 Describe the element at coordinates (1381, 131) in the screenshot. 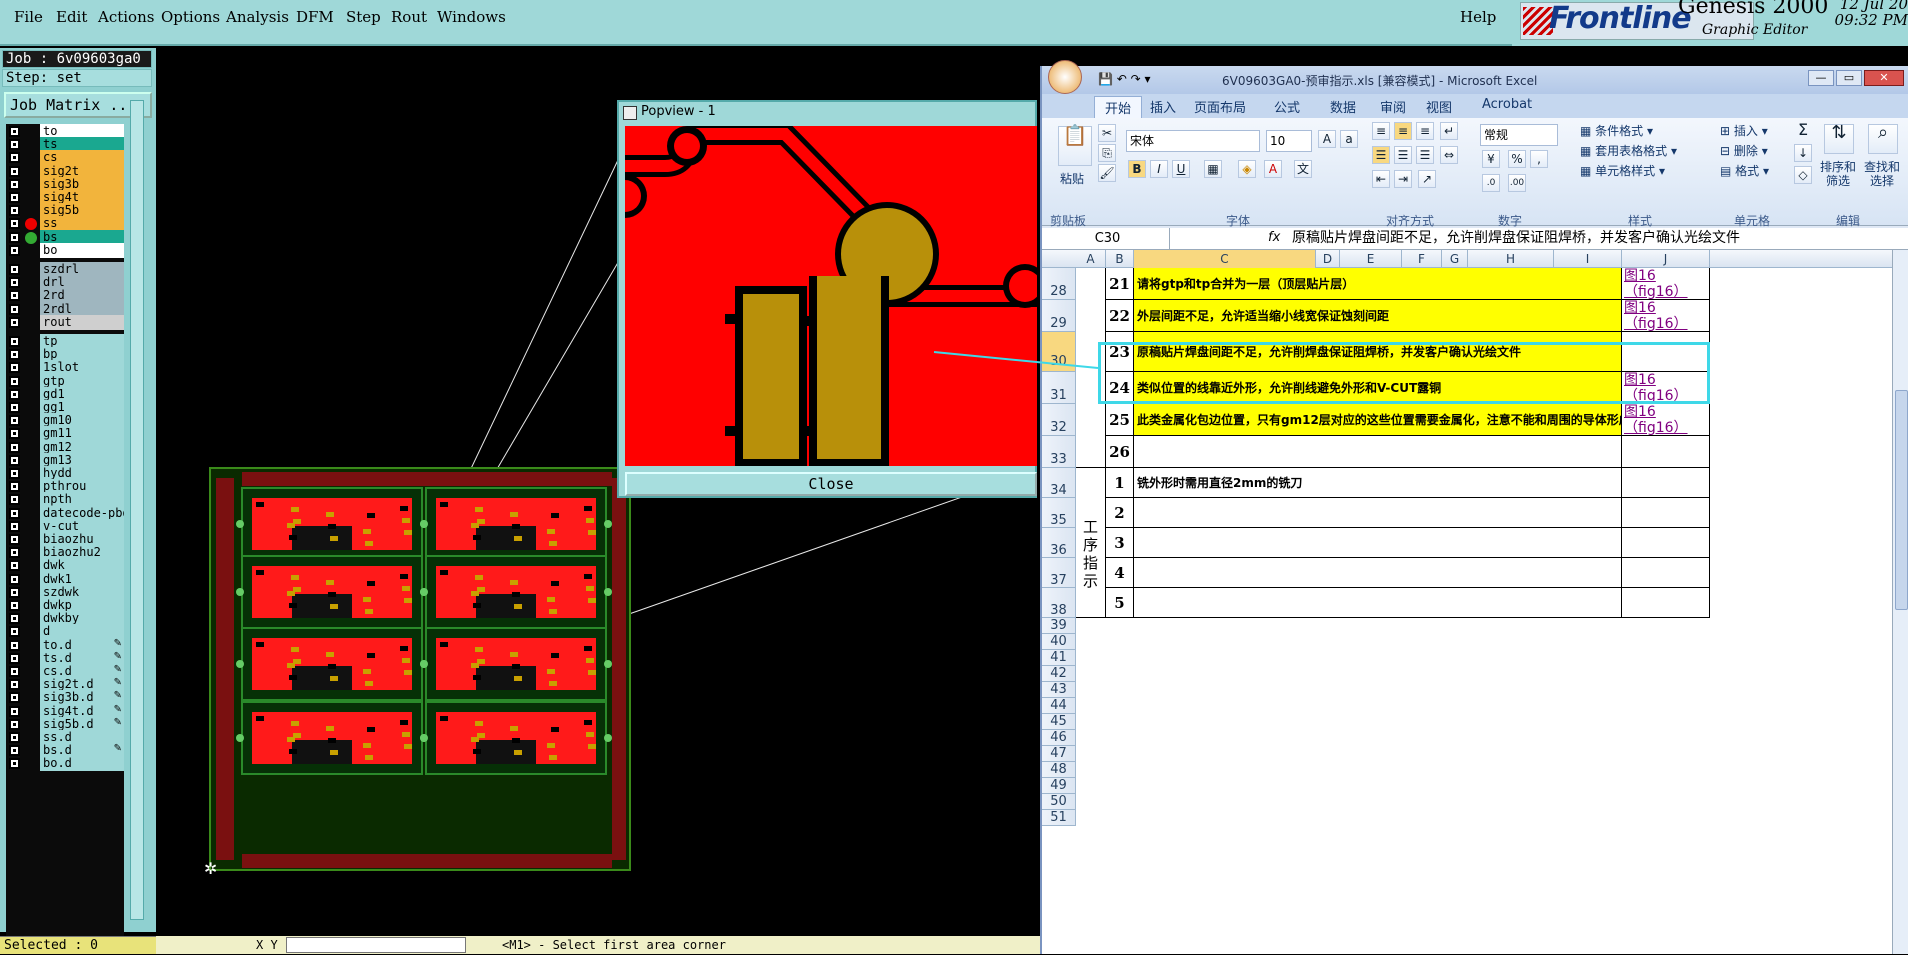

I see `align-top-icon: ≡` at that location.